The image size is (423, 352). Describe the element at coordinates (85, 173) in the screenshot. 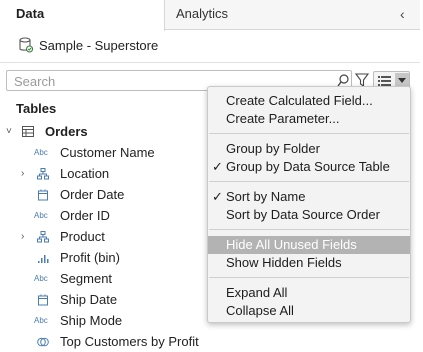

I see `field-label: Location` at that location.